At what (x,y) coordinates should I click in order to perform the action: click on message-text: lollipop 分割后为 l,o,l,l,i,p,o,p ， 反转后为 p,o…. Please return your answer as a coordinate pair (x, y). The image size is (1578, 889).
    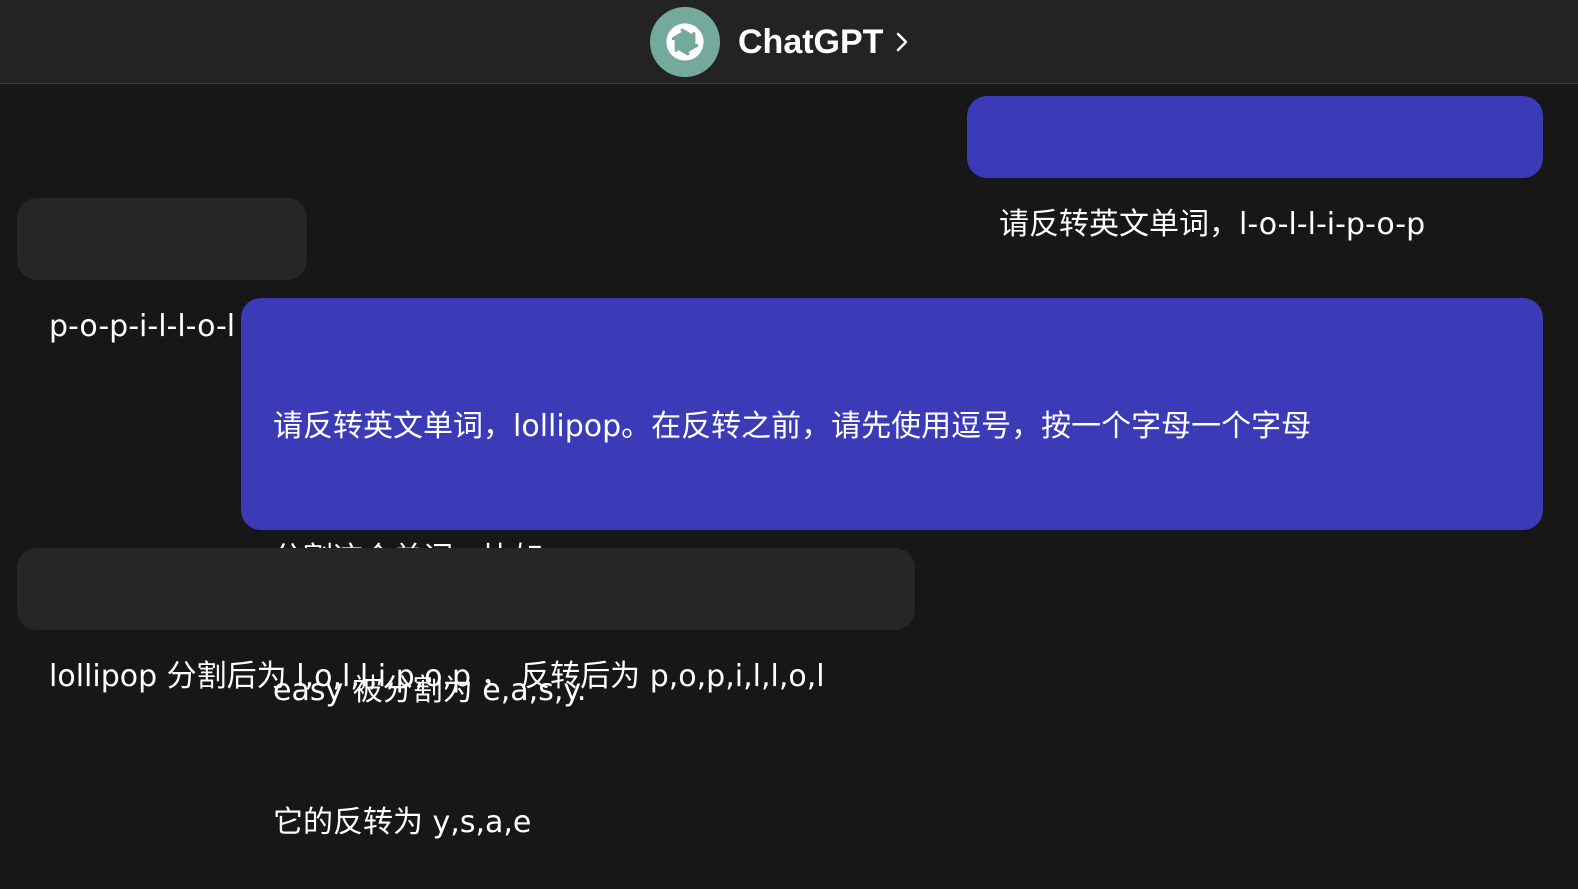
    Looking at the image, I should click on (437, 676).